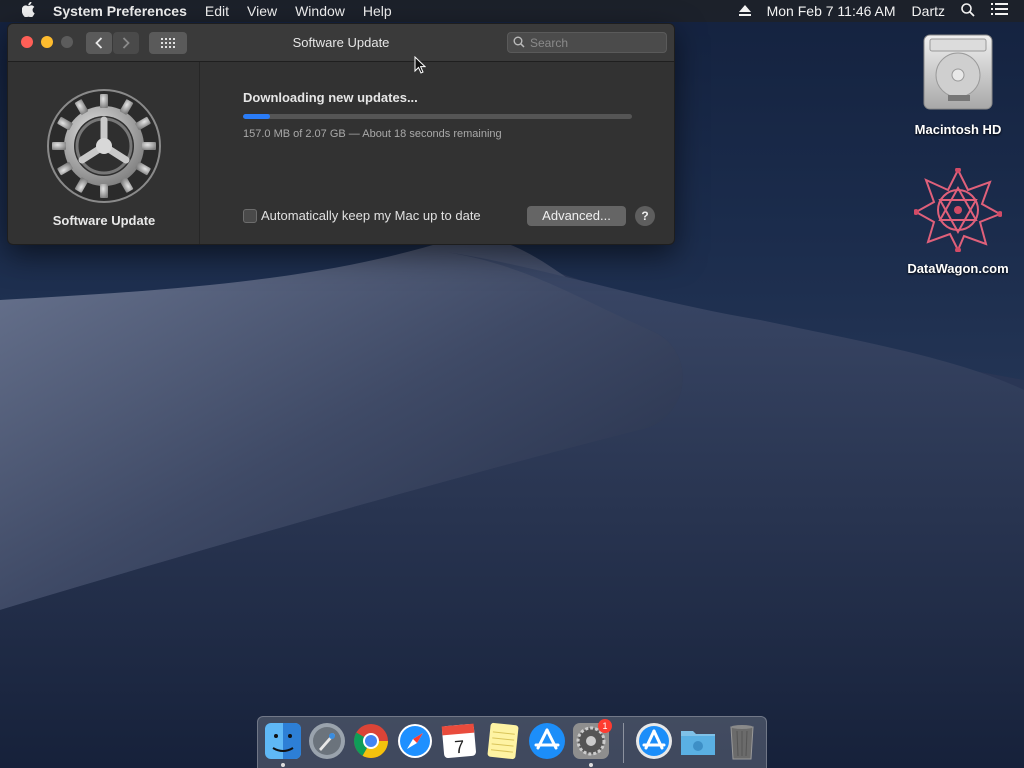  I want to click on dock-separator, so click(623, 743).